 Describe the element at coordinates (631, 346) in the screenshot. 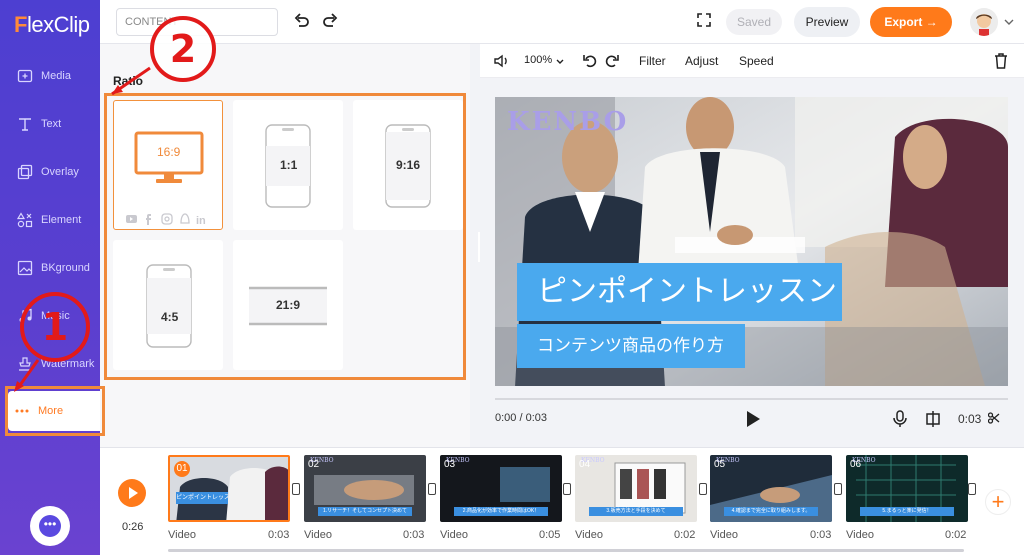

I see `video-subtitle-text: コンテンツ商品の作り方` at that location.